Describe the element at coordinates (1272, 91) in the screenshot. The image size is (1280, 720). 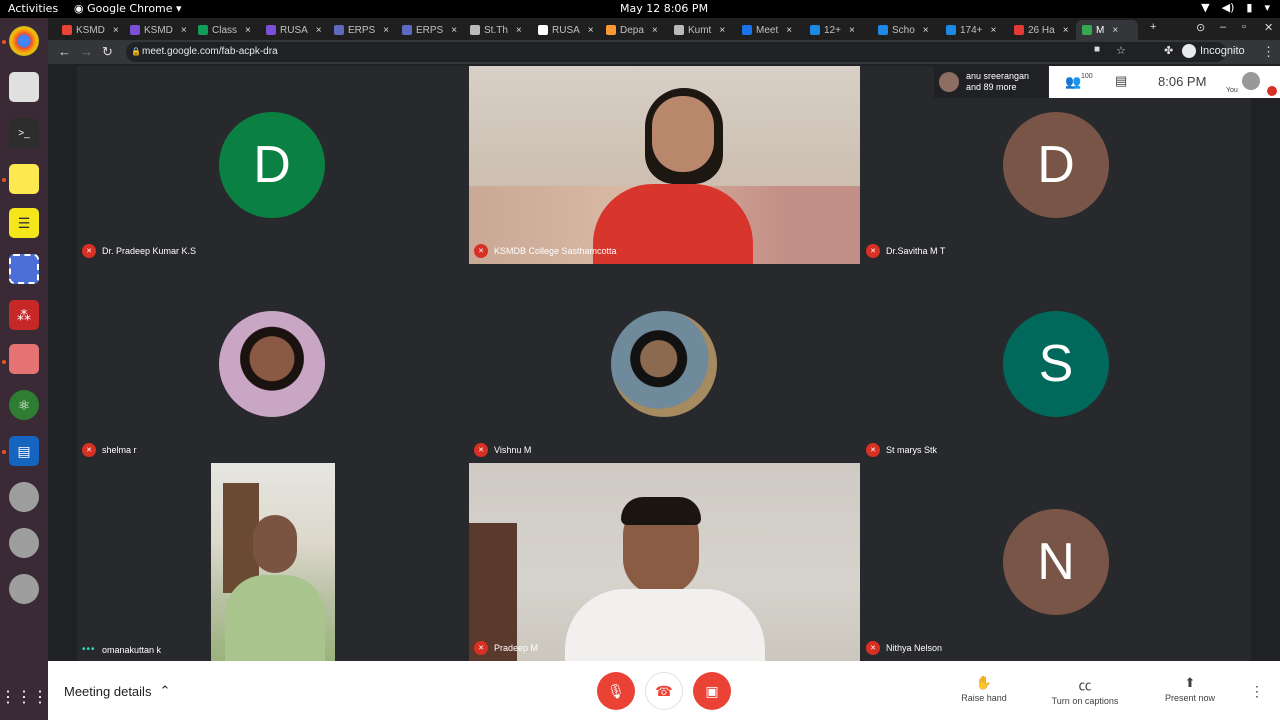
I see `self-muted-badge-icon` at that location.